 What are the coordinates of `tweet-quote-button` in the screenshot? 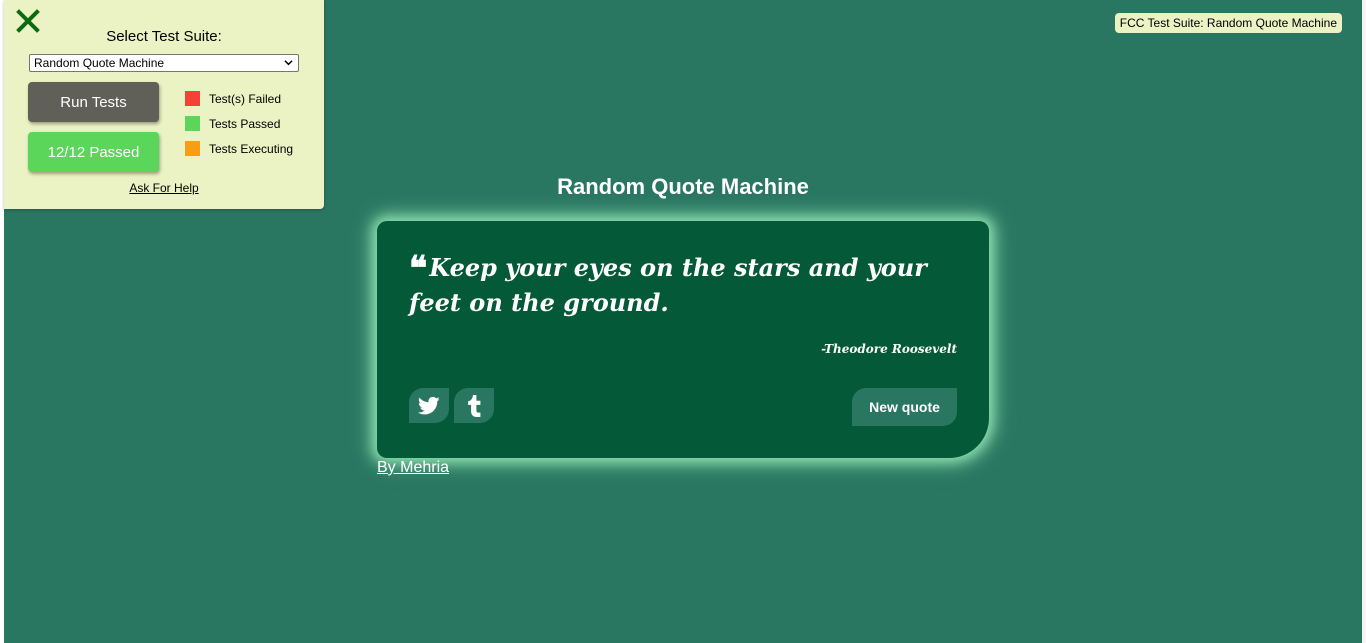 It's located at (429, 405).